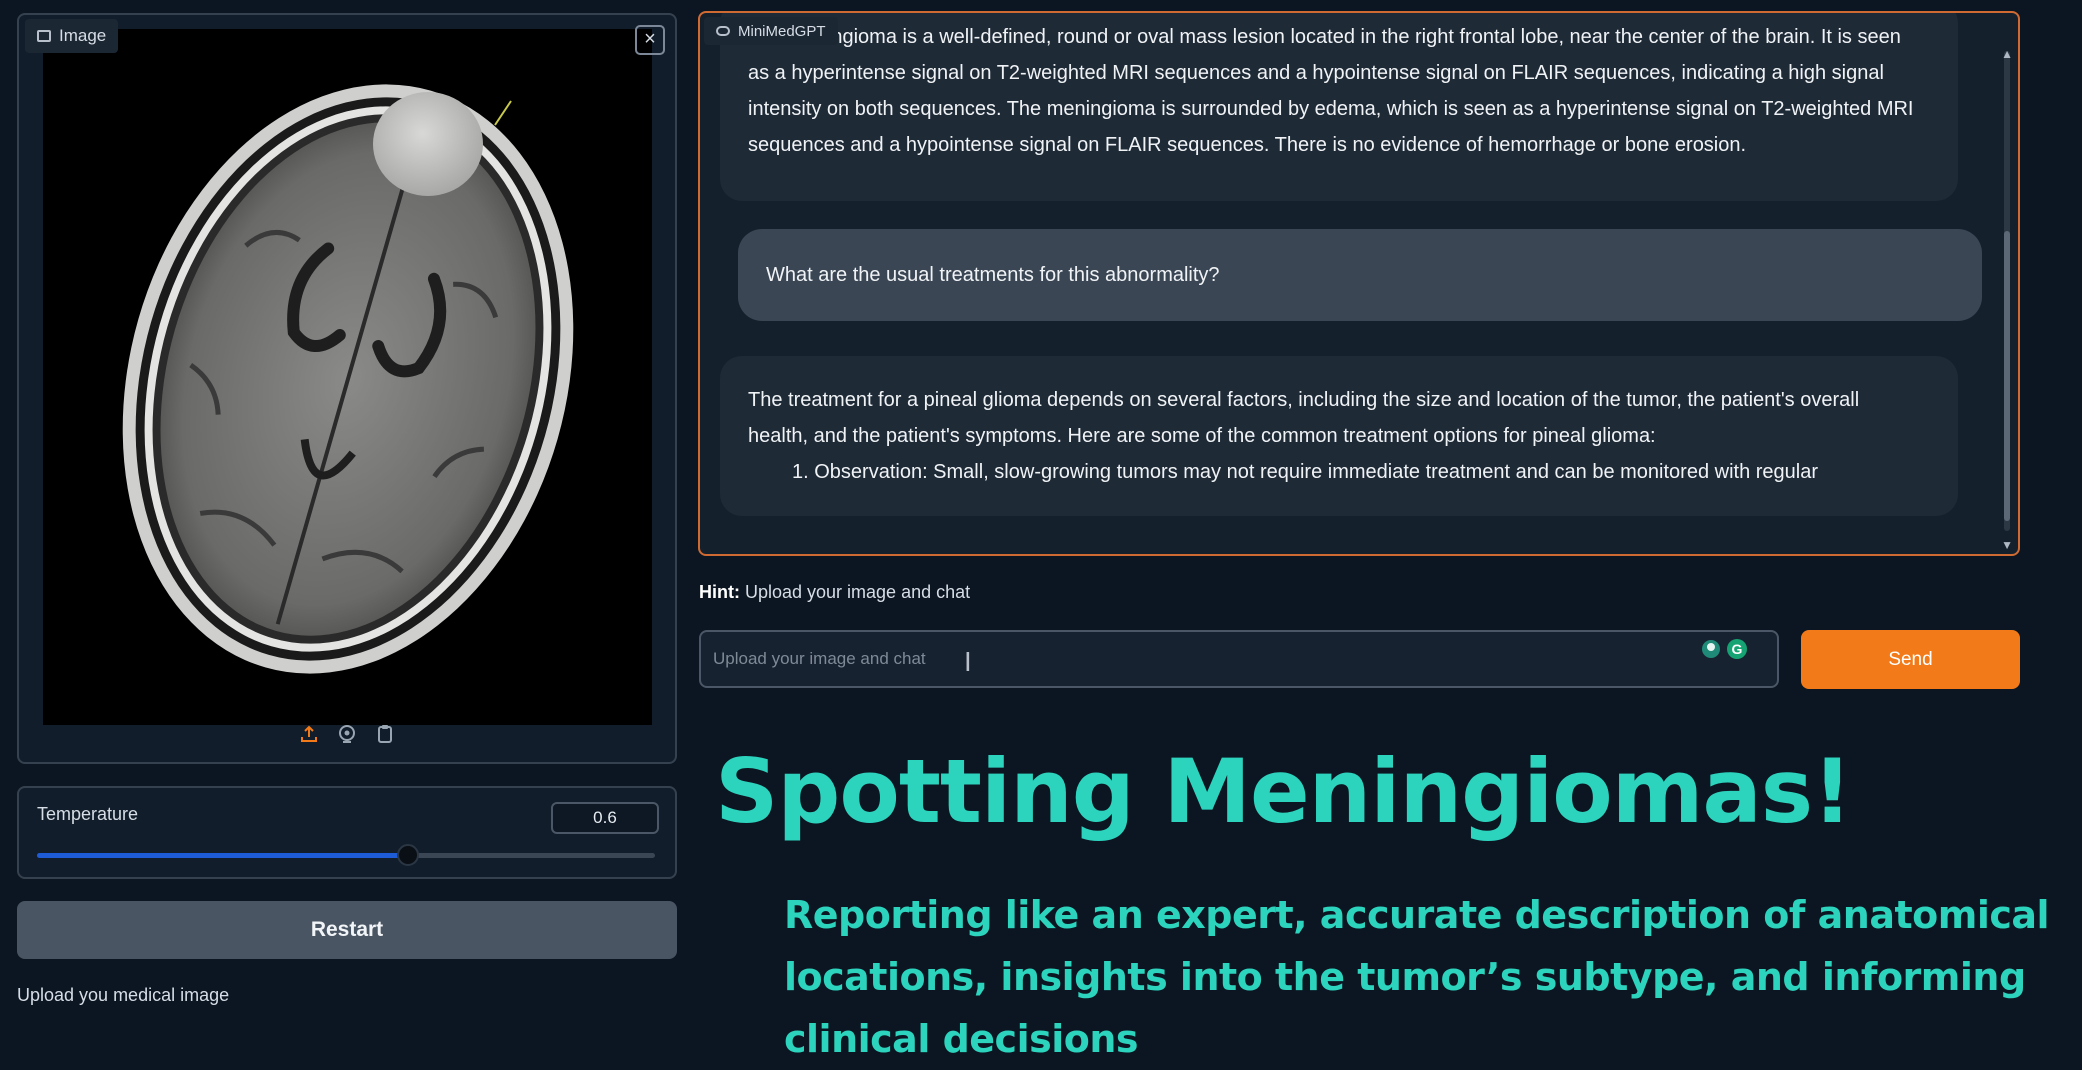  What do you see at coordinates (385, 734) in the screenshot?
I see `clipboard-icon` at bounding box center [385, 734].